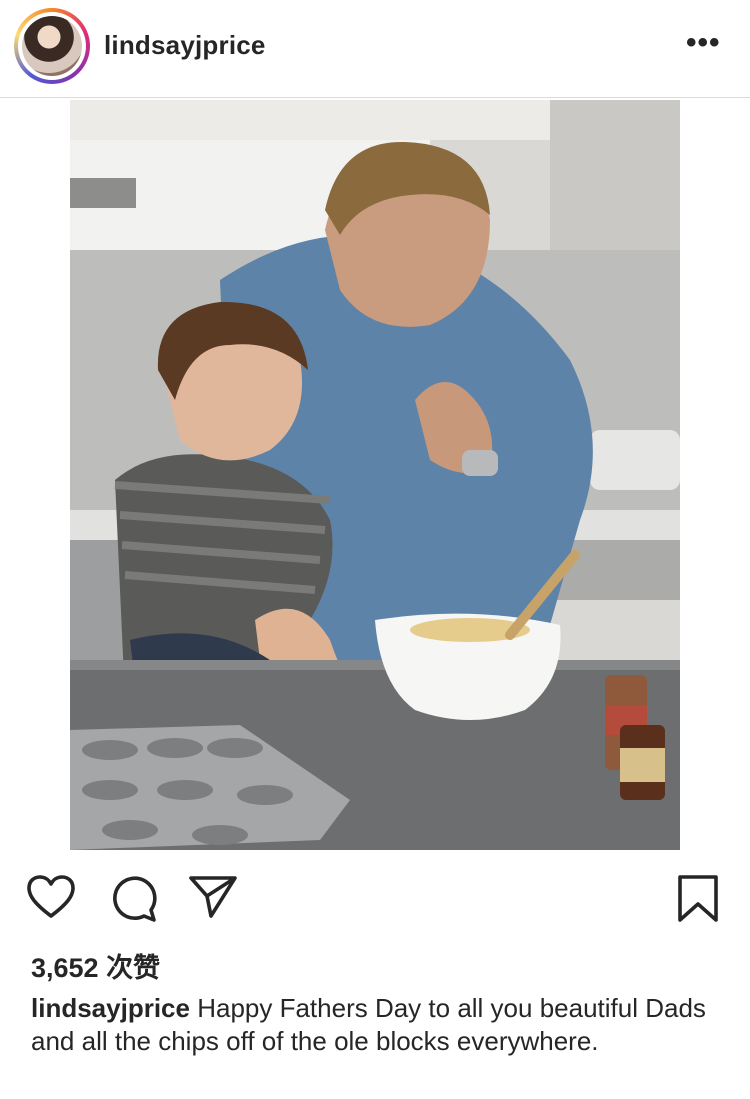 This screenshot has width=750, height=1099. What do you see at coordinates (635, 460) in the screenshot?
I see `pot` at bounding box center [635, 460].